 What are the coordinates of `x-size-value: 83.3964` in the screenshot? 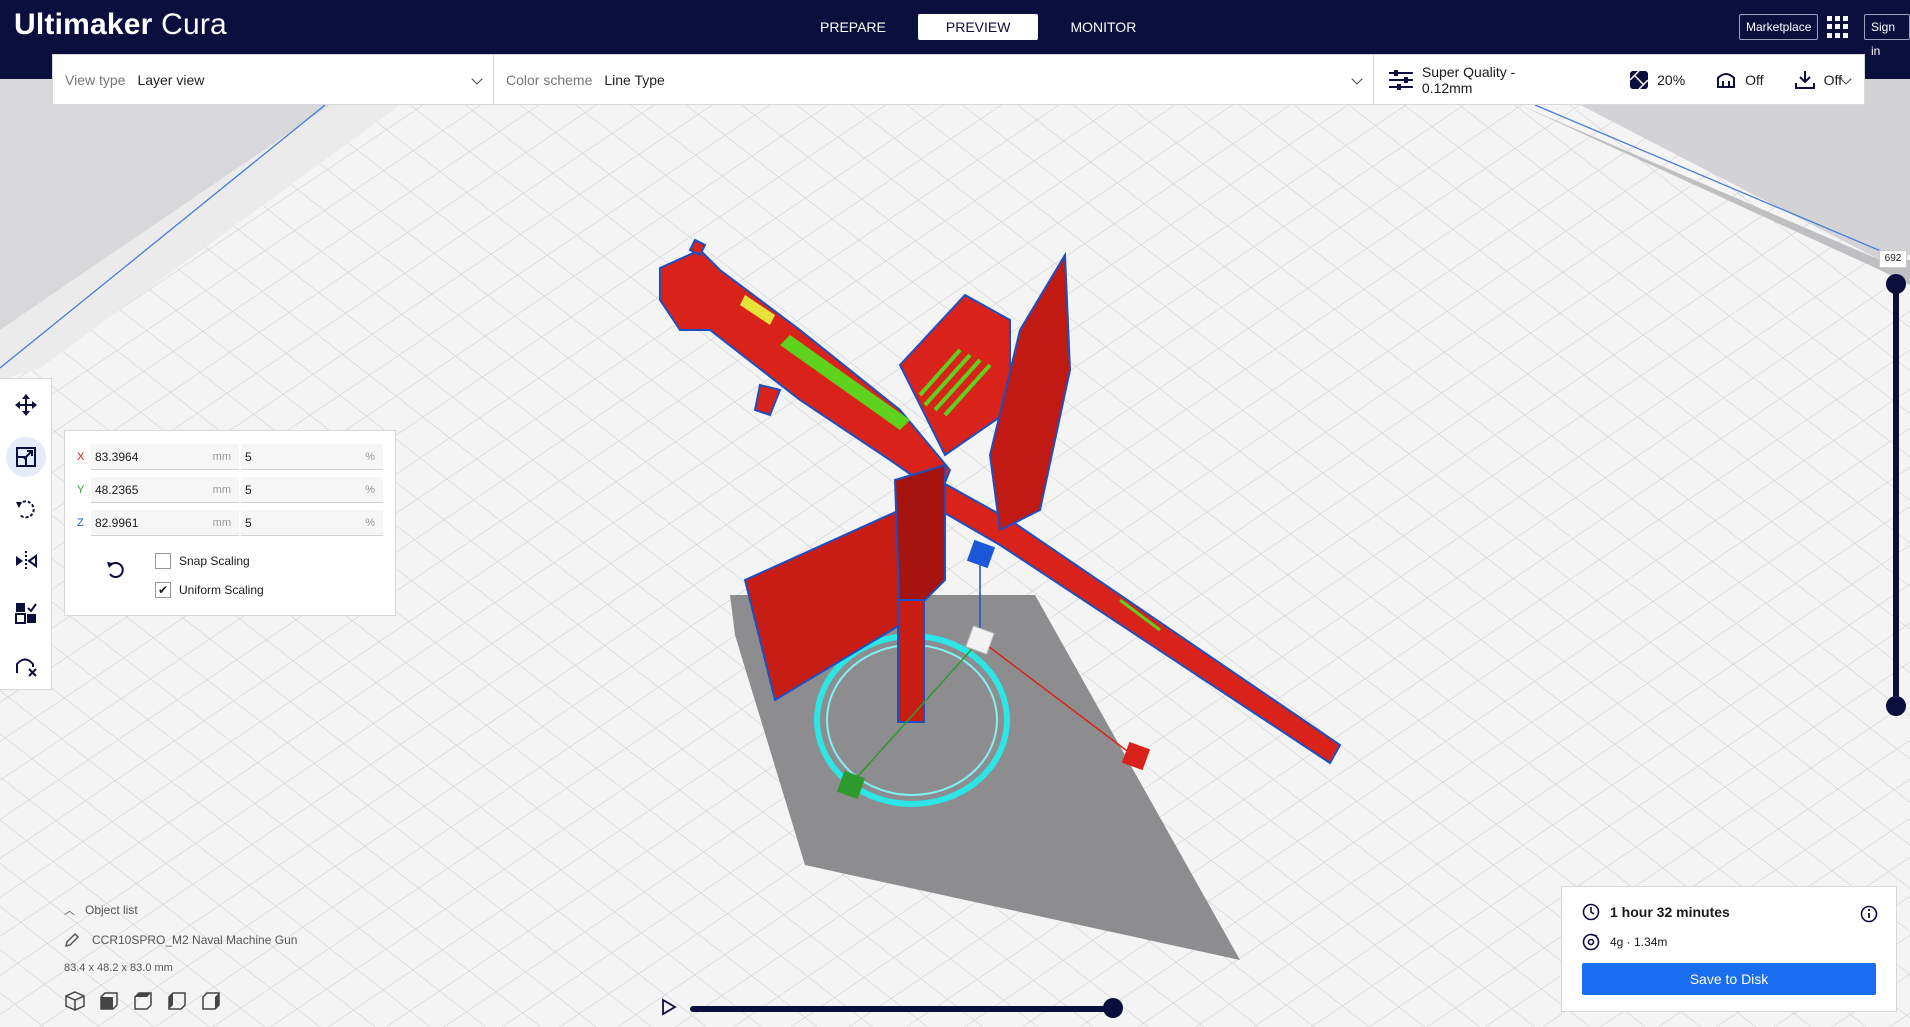 It's located at (117, 457).